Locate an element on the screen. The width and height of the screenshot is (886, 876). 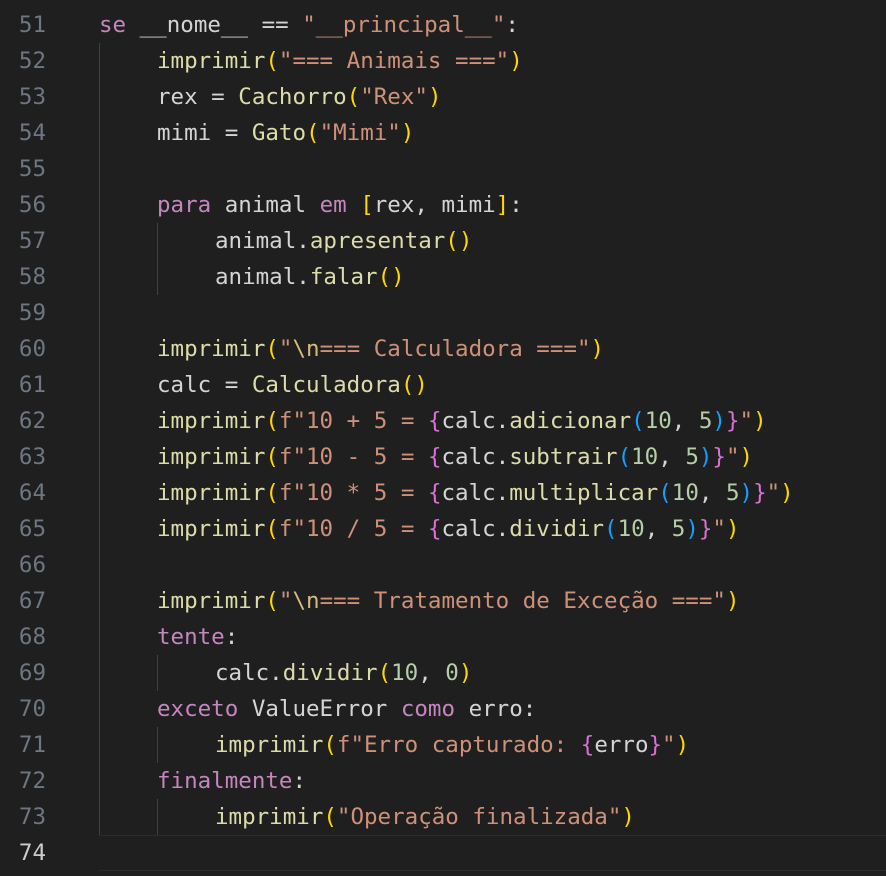
code-line: 57 animal.apresentar() is located at coordinates (443, 241).